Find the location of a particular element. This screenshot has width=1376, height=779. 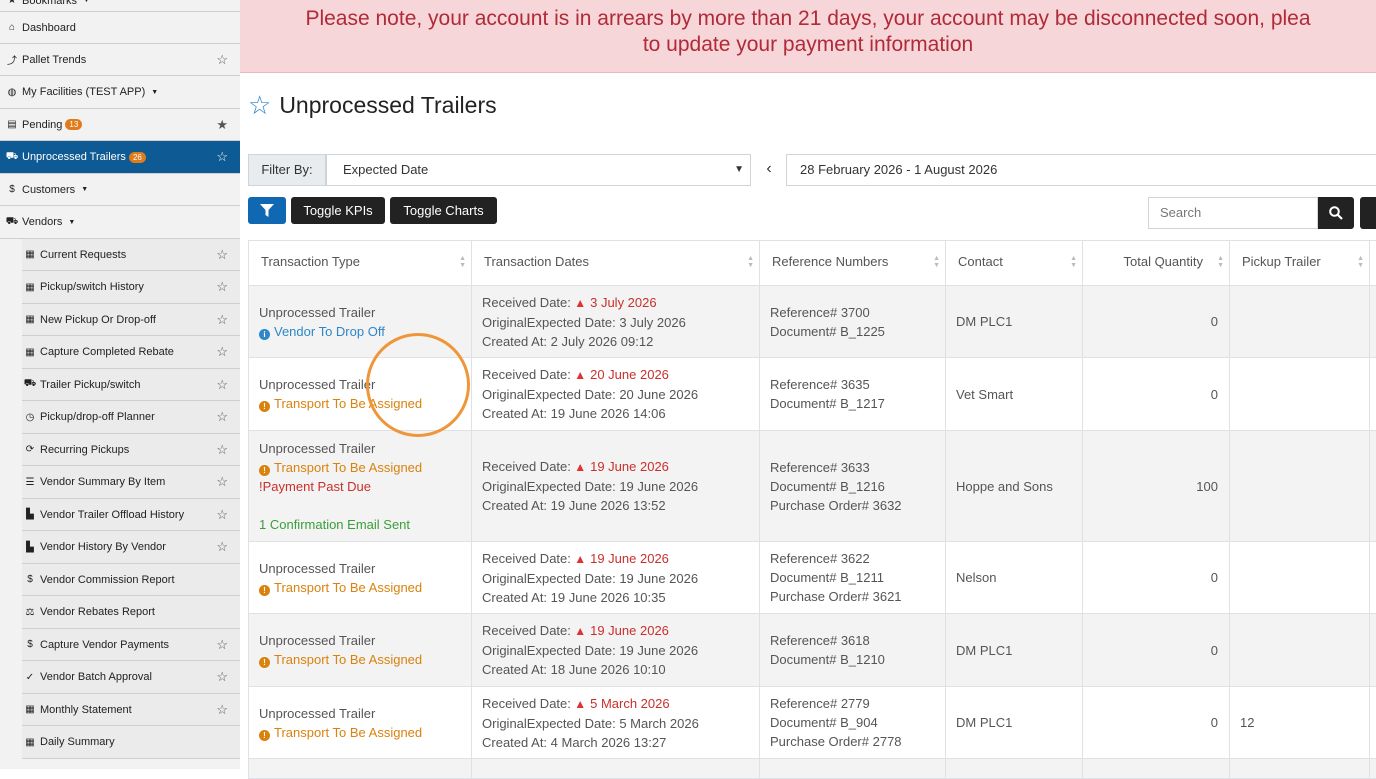

search-button is located at coordinates (1336, 213).